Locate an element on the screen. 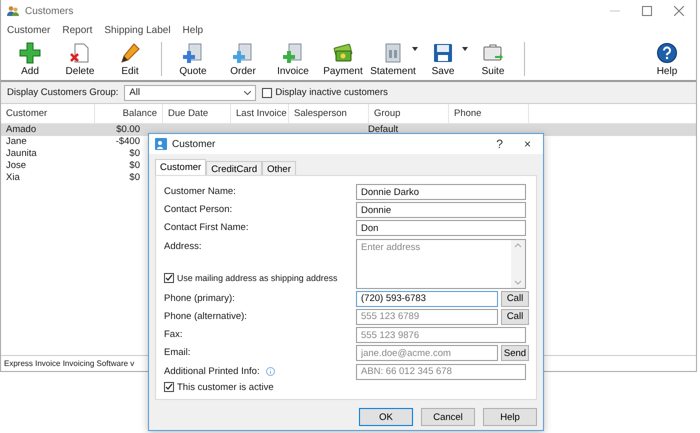 The width and height of the screenshot is (700, 433). group-dropdown: All is located at coordinates (190, 92).